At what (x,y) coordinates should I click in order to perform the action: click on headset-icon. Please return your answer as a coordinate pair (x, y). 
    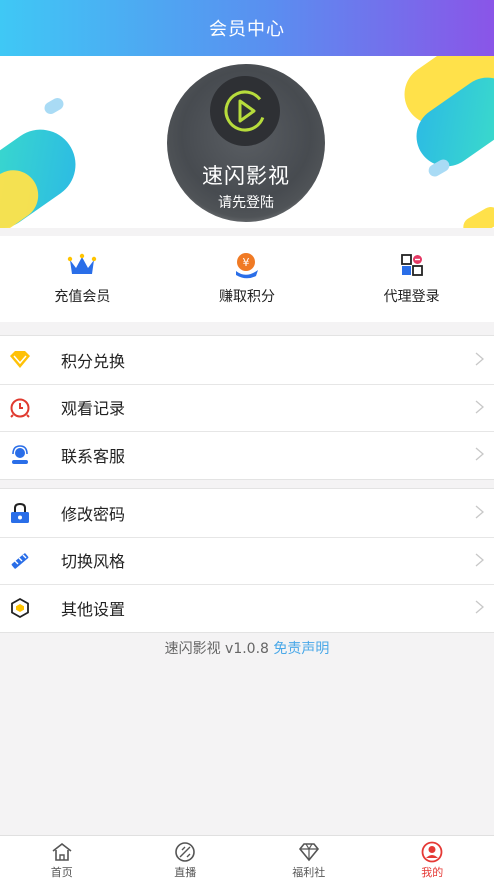
    Looking at the image, I should click on (20, 455).